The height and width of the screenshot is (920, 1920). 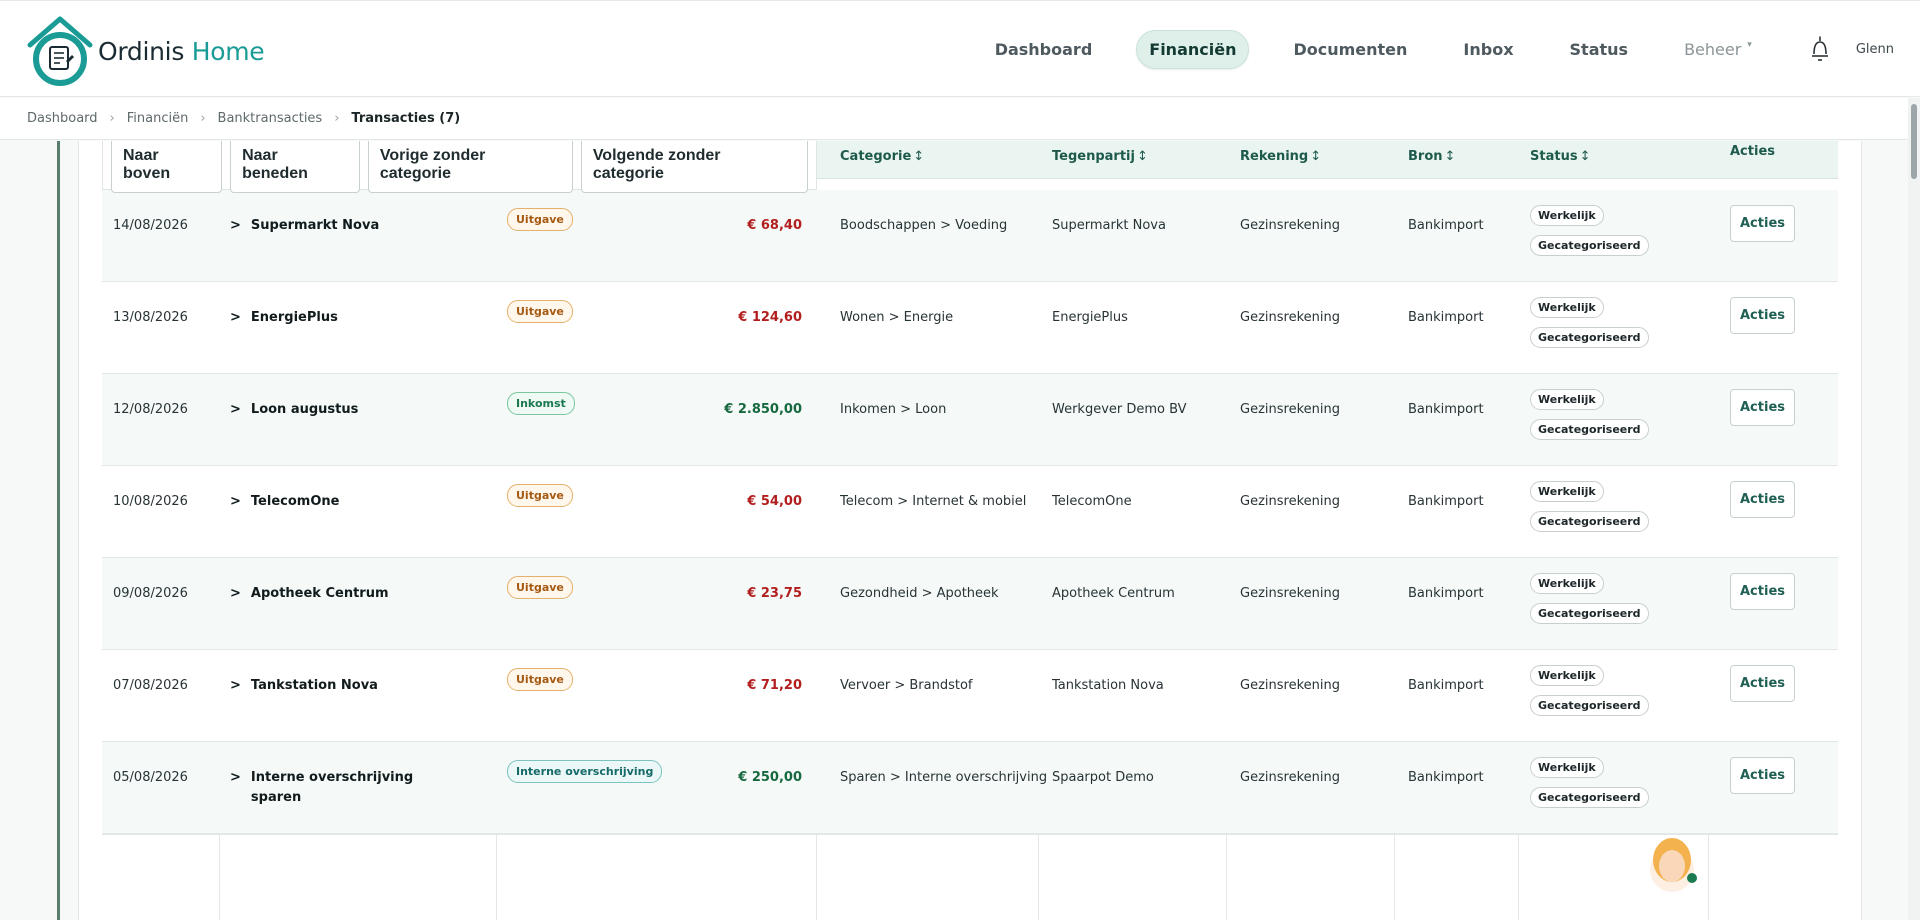 What do you see at coordinates (923, 225) in the screenshot?
I see `row-category: Boodschappen > Voeding` at bounding box center [923, 225].